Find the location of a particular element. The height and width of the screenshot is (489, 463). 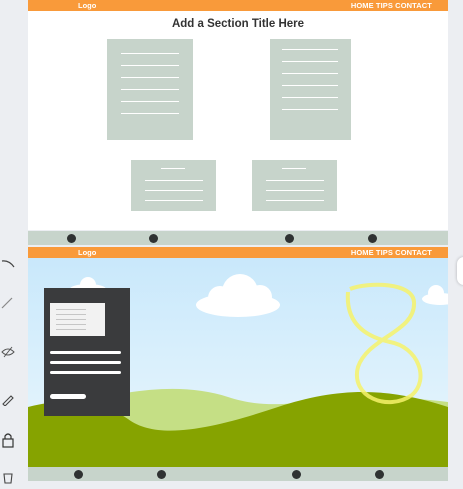

pen-icon is located at coordinates (8, 304).